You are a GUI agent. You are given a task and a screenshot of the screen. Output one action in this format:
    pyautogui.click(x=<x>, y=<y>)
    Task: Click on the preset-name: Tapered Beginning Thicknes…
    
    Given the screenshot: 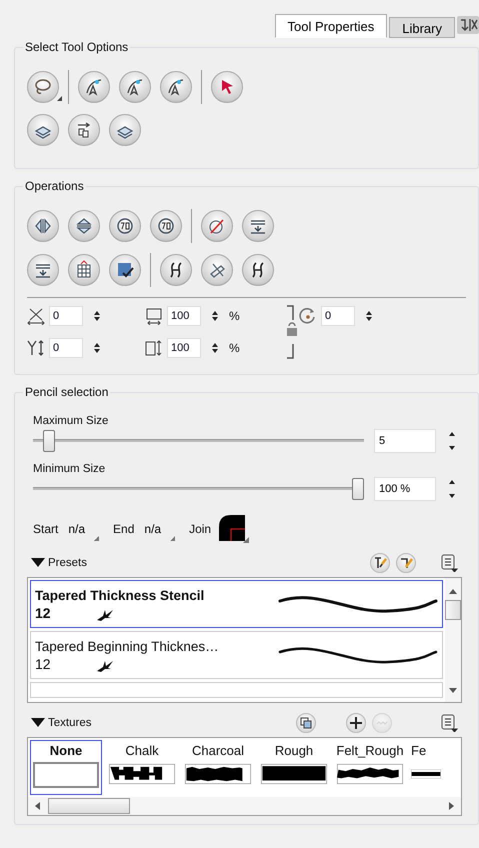 What is the action you would take?
    pyautogui.click(x=127, y=646)
    